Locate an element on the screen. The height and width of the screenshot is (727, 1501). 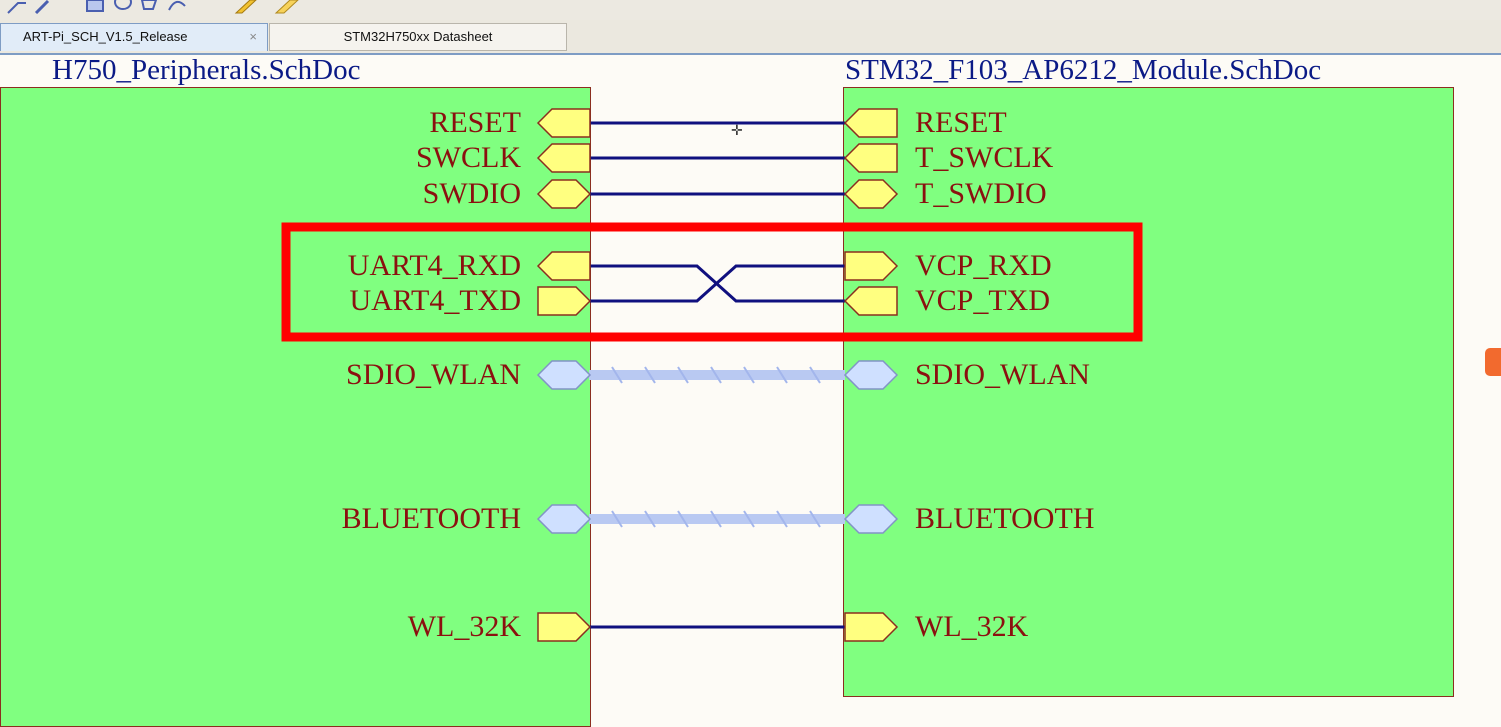
port-right-vcp-rxd is located at coordinates (871, 266).